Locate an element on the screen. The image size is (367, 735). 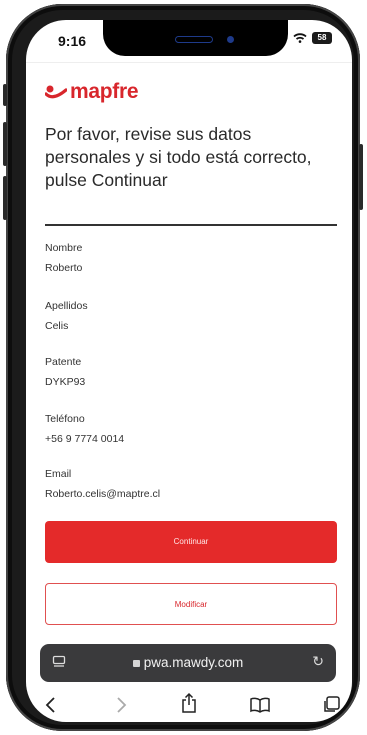
field-value: +56 9 7774 0014 is located at coordinates (85, 439).